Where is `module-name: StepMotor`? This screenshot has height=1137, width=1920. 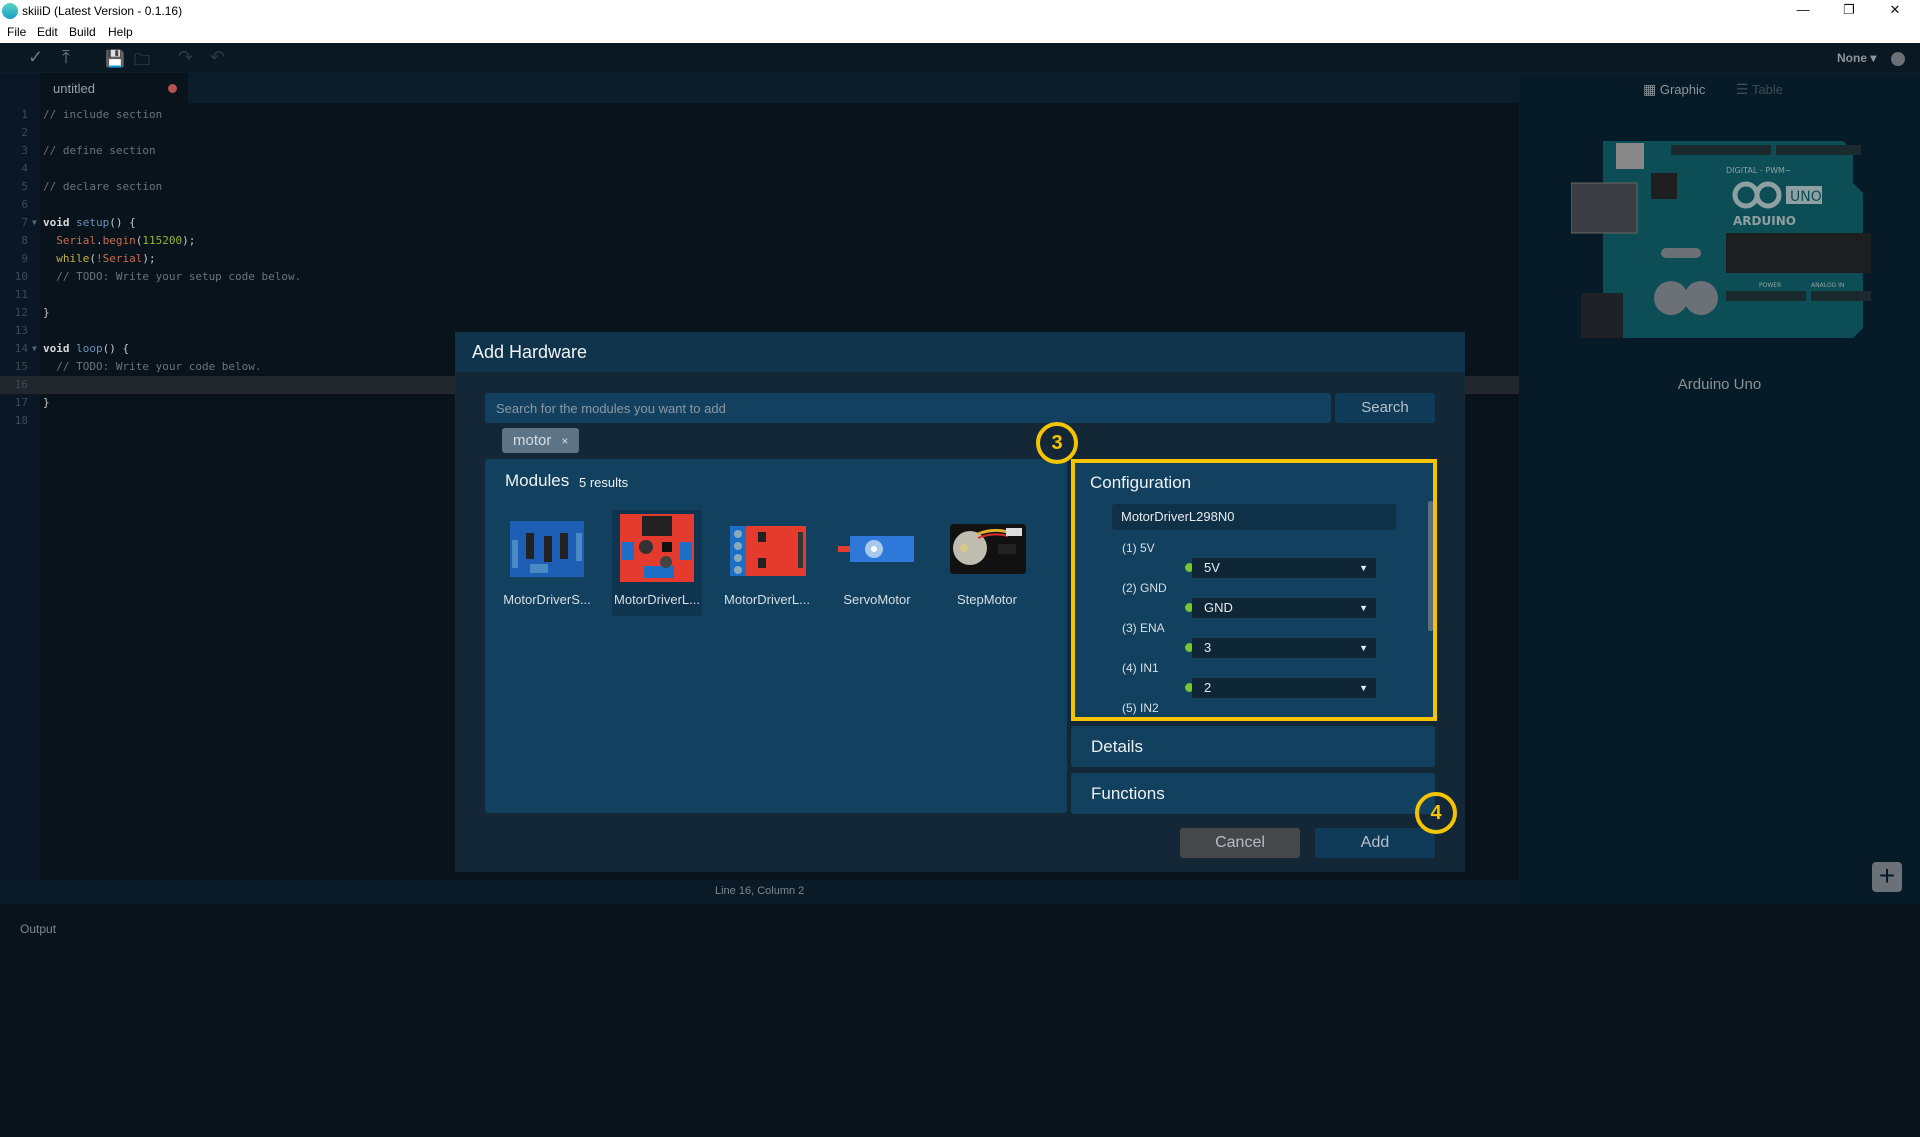 module-name: StepMotor is located at coordinates (987, 599).